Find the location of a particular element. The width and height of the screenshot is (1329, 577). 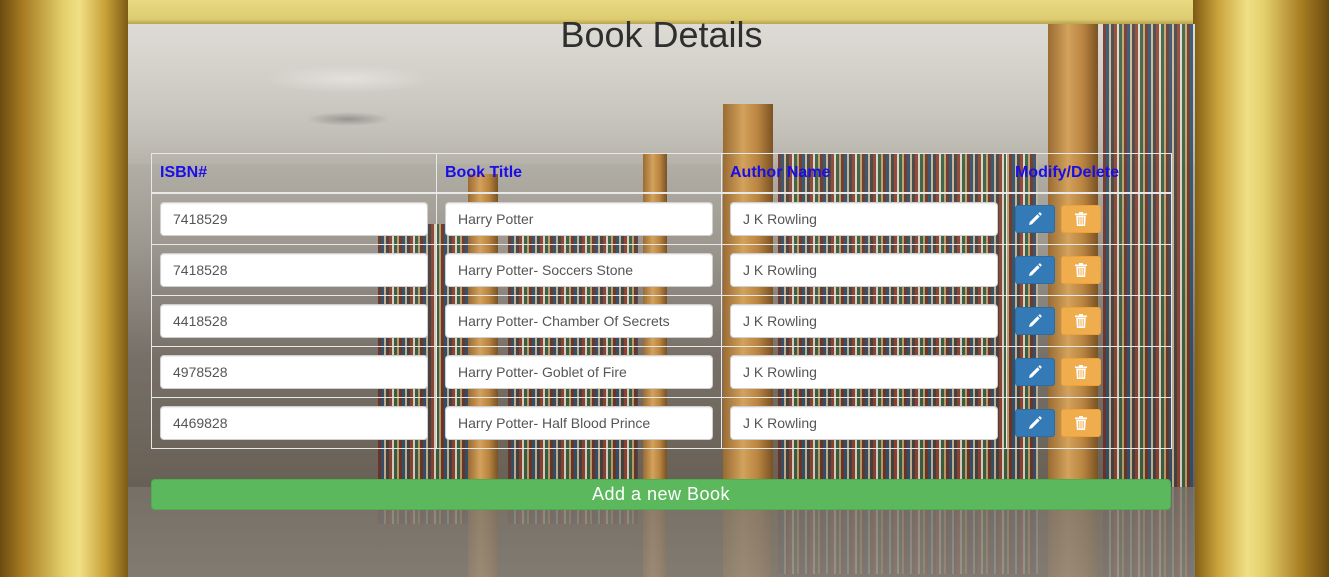

column-header-isbn: ISBN# is located at coordinates (294, 173).